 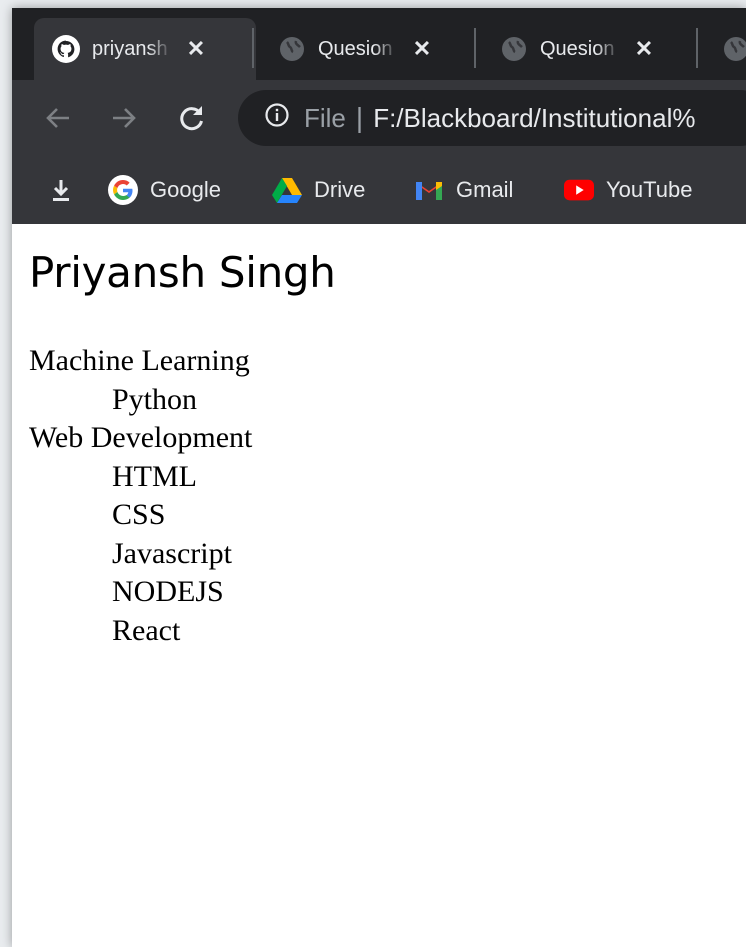 I want to click on list-item: HTML, so click(x=154, y=476).